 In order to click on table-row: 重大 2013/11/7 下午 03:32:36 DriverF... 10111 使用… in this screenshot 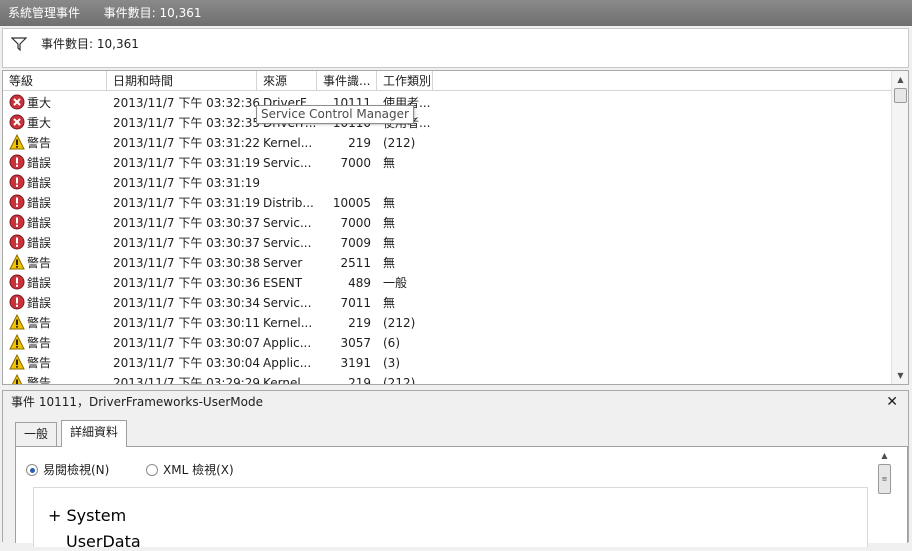, I will do `click(447, 103)`.